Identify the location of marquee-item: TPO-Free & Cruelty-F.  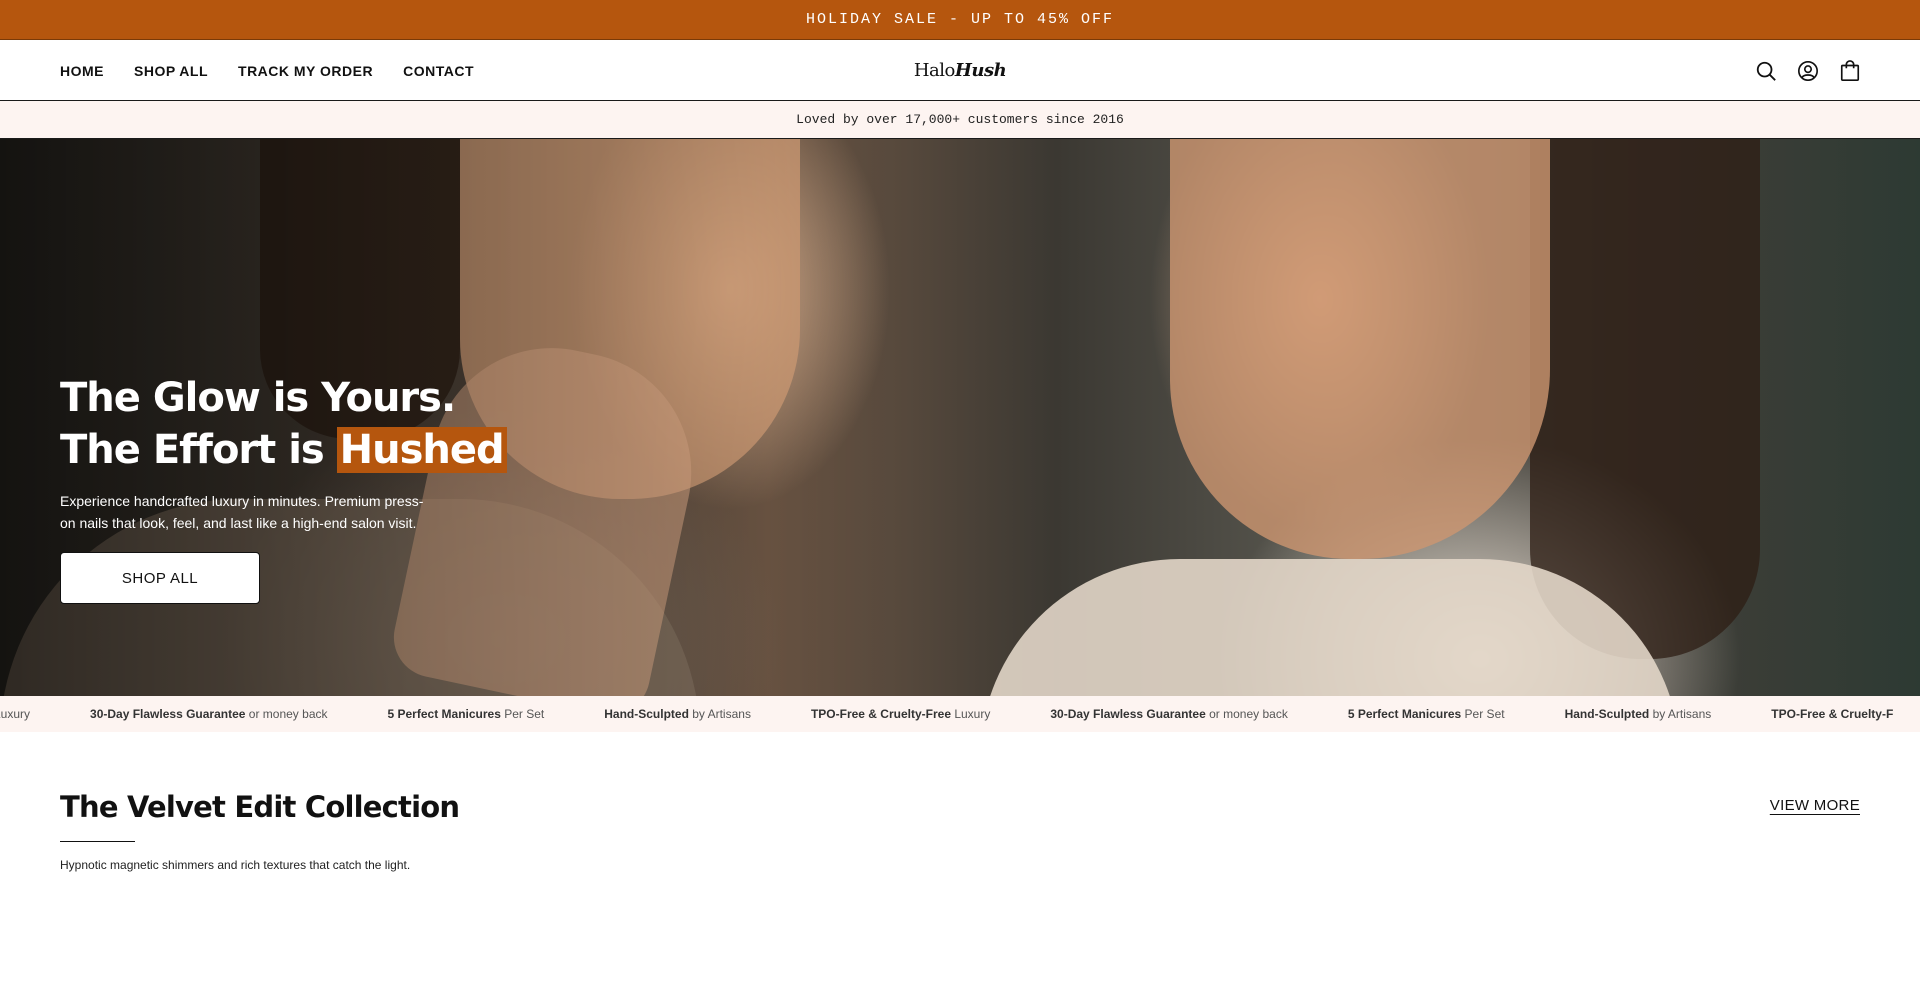
(1832, 714).